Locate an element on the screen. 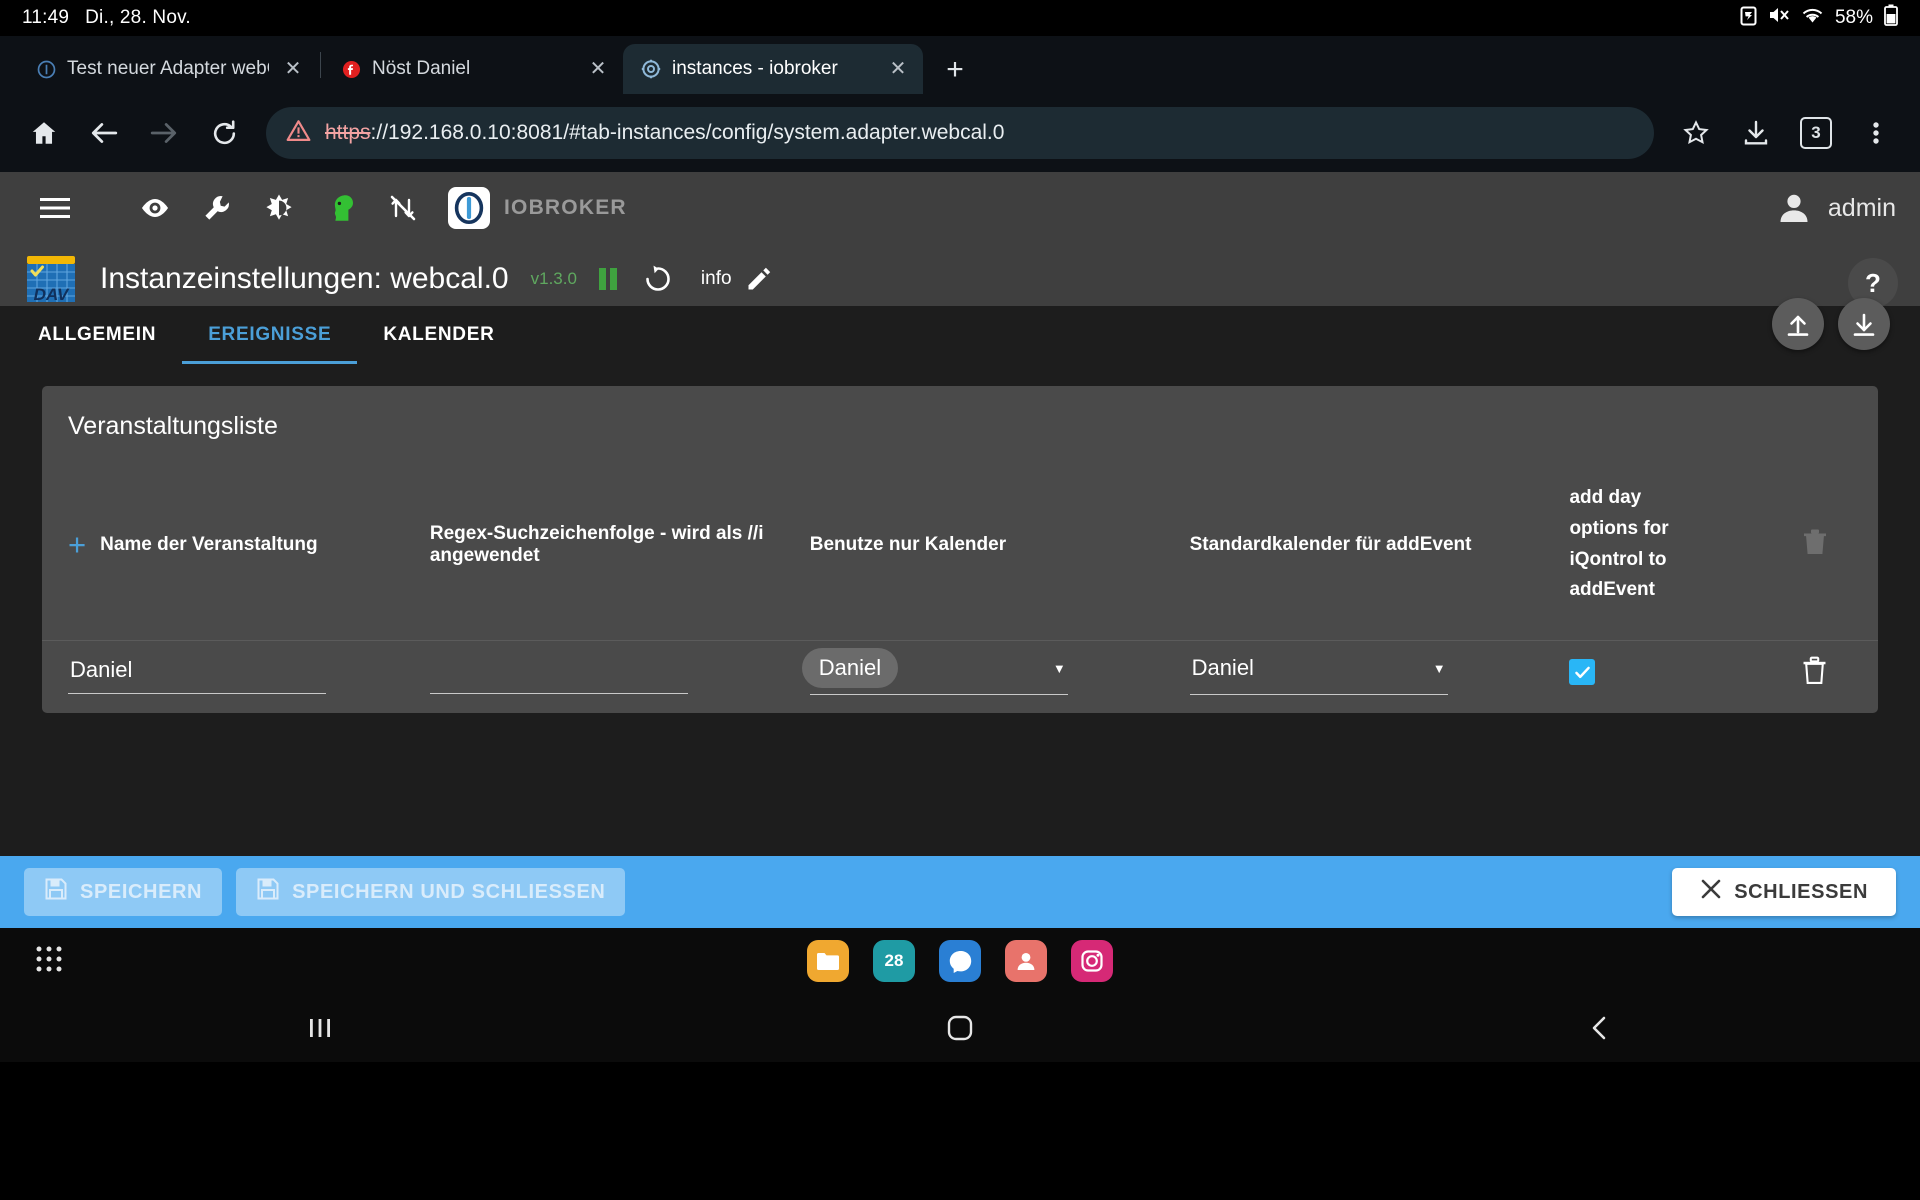  save-and-close-button: SPEICHERN UND SCHLIESSEN is located at coordinates (431, 892).